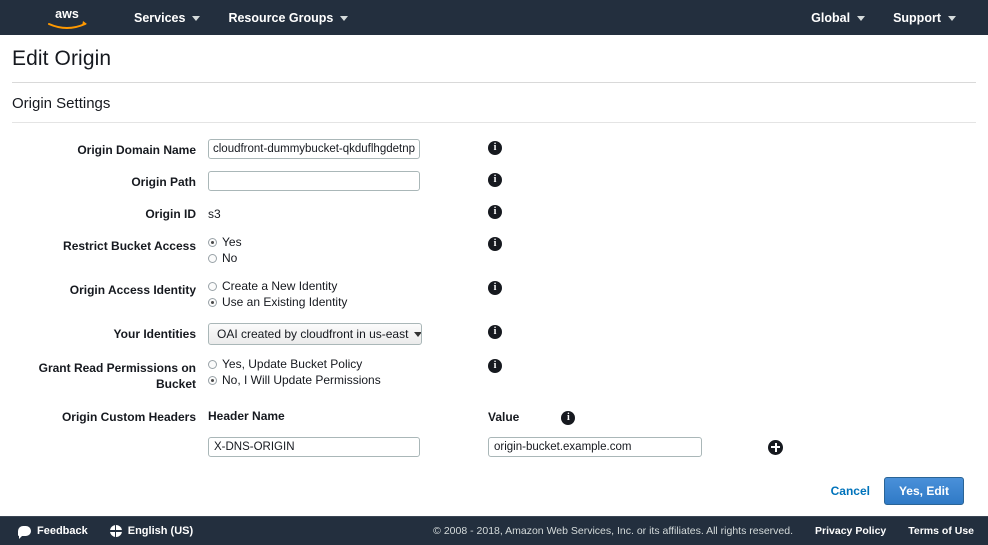 The width and height of the screenshot is (988, 545). What do you see at coordinates (775, 447) in the screenshot?
I see `add-header-icon` at bounding box center [775, 447].